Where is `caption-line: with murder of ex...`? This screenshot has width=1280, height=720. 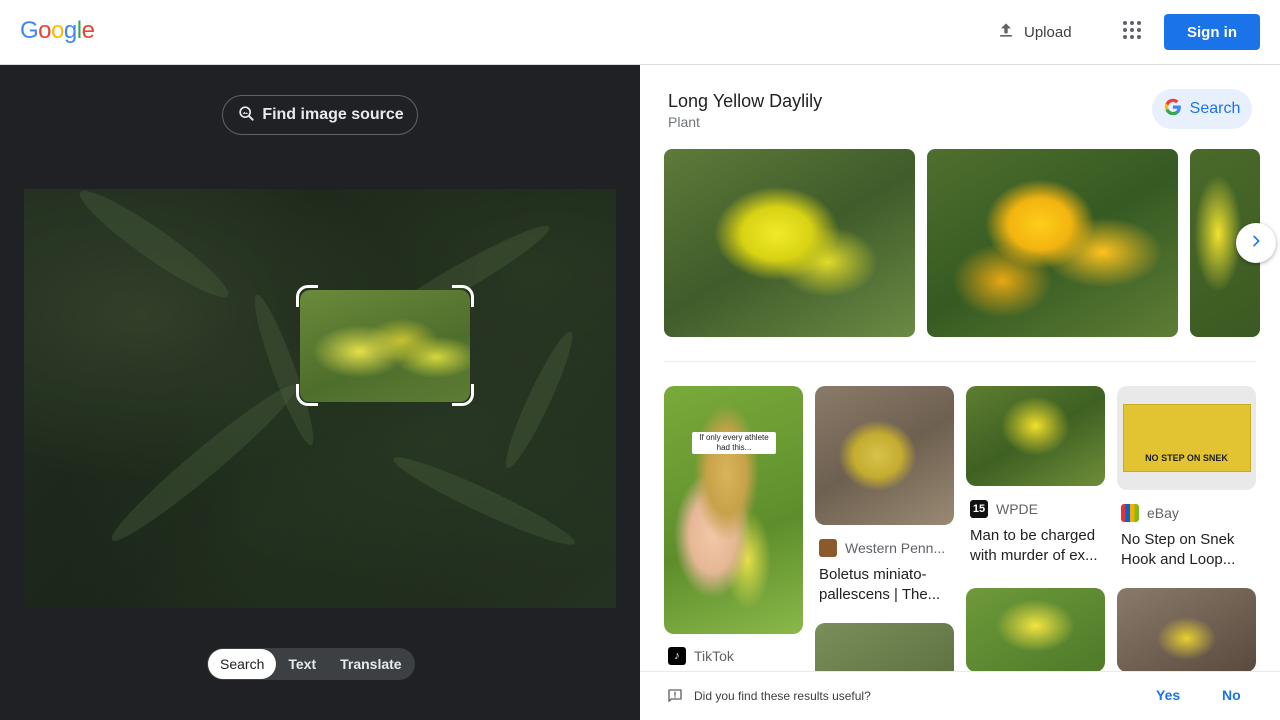 caption-line: with murder of ex... is located at coordinates (1034, 555).